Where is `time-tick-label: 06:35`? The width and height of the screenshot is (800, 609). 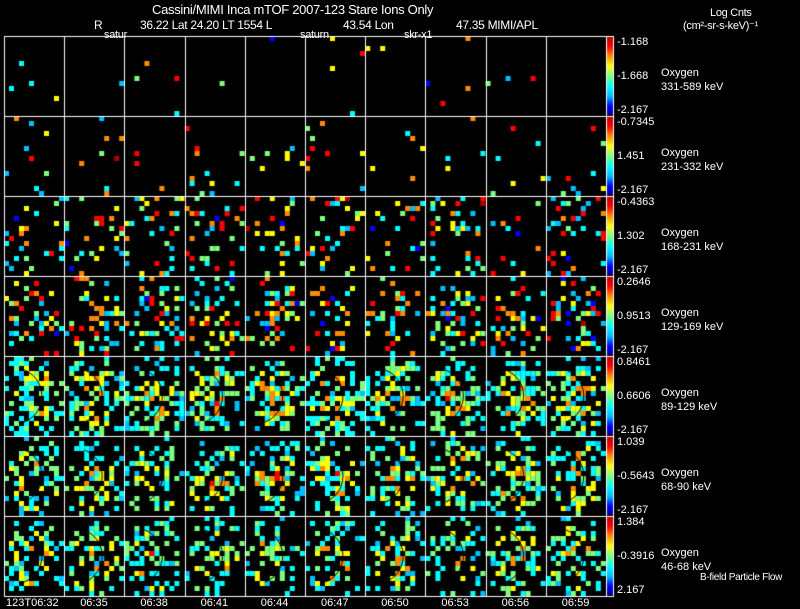
time-tick-label: 06:35 is located at coordinates (94, 603).